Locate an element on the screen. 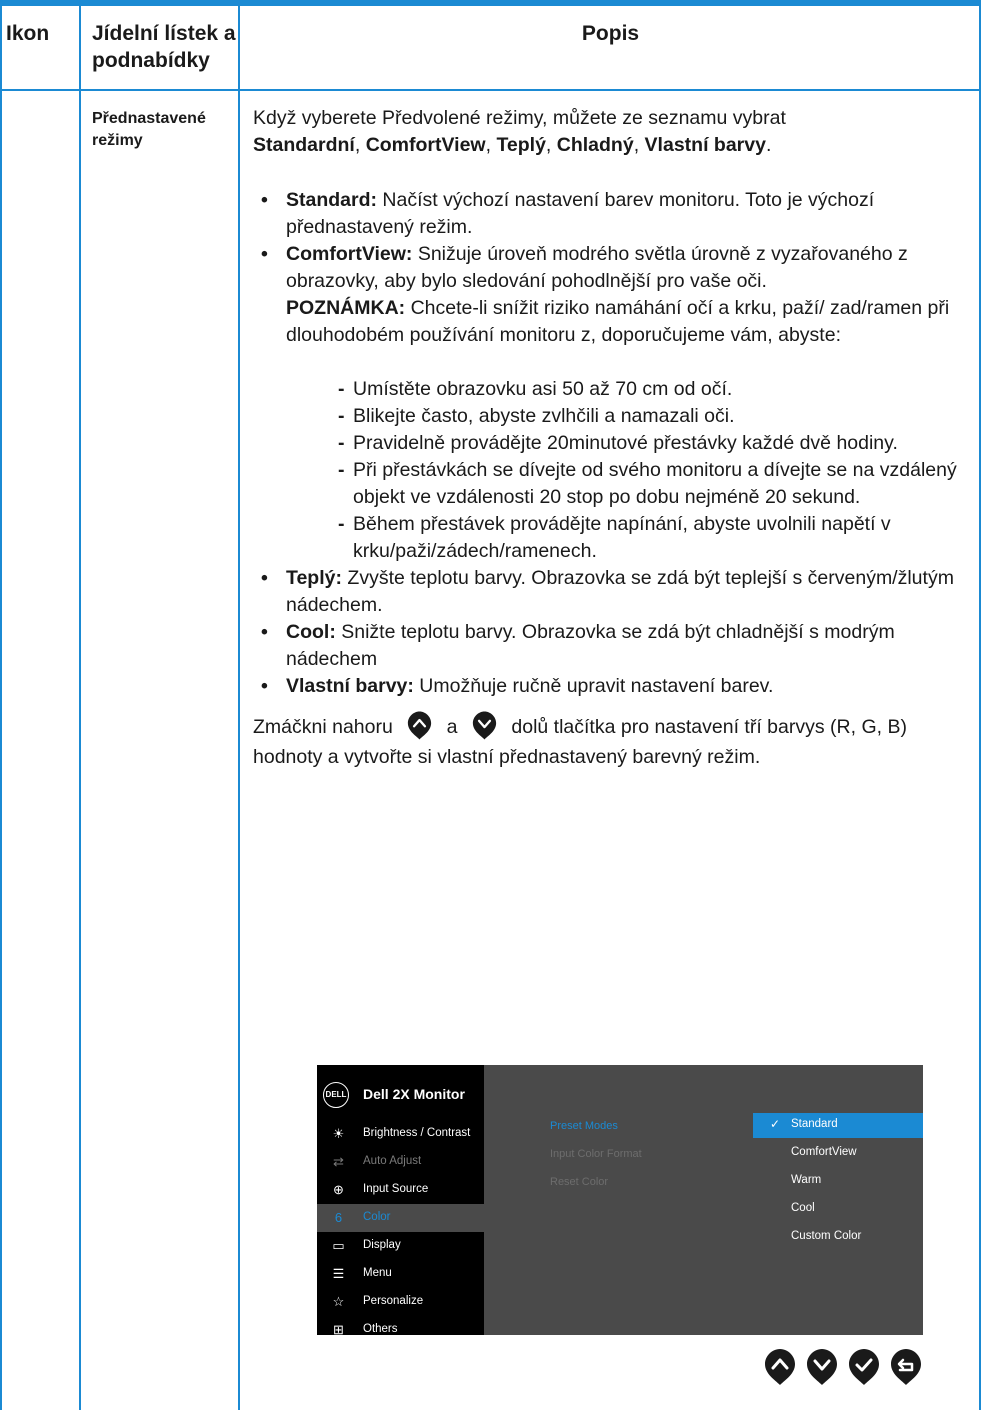 Image resolution: width=981 pixels, height=1410 pixels. osd-menu-others: ⊞ Others is located at coordinates (400, 1326).